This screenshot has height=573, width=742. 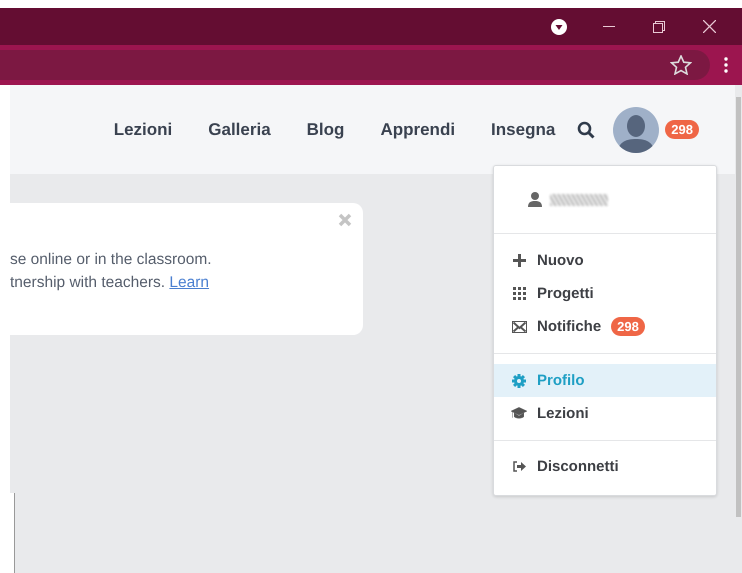 I want to click on logout-icon, so click(x=519, y=466).